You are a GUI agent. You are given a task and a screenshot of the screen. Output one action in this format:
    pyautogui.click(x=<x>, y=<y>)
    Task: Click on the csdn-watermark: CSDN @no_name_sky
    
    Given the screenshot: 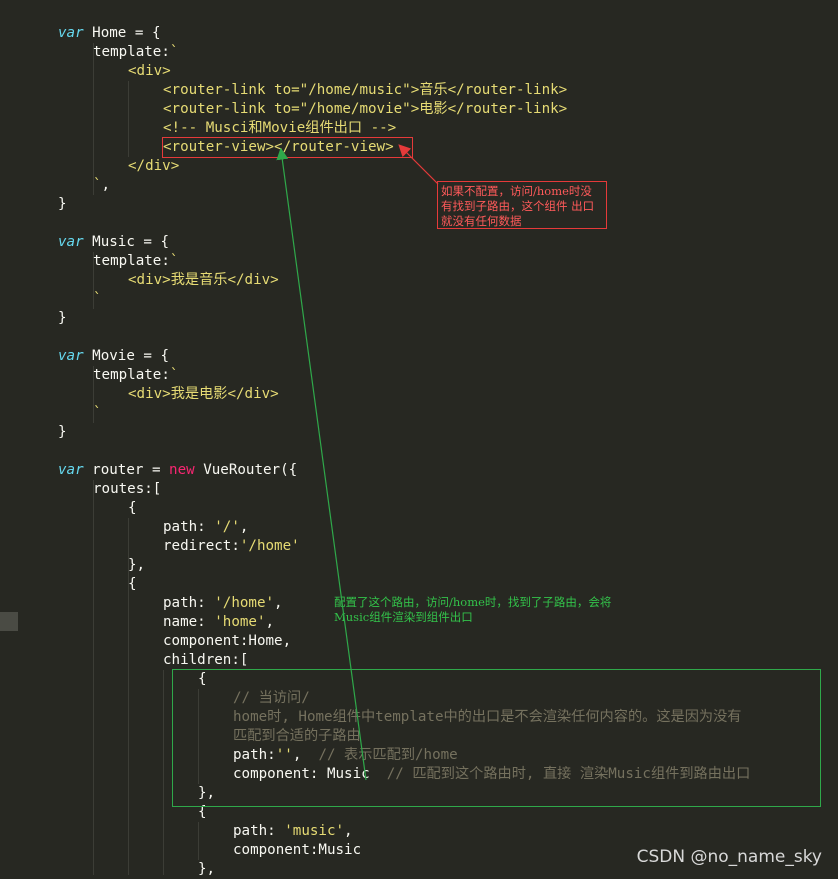 What is the action you would take?
    pyautogui.click(x=729, y=857)
    